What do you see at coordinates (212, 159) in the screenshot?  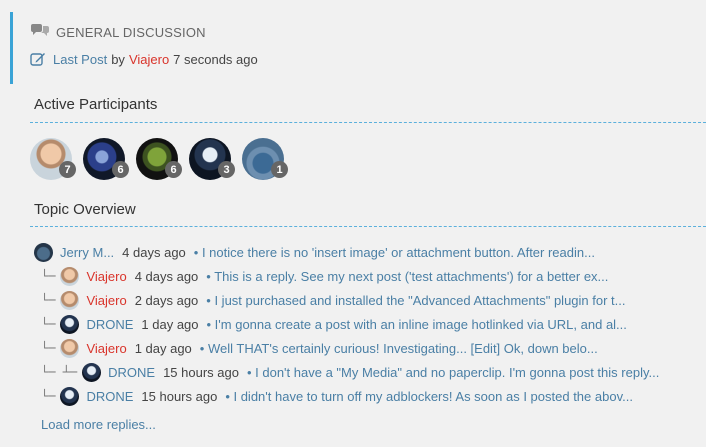 I see `avatar: 3` at bounding box center [212, 159].